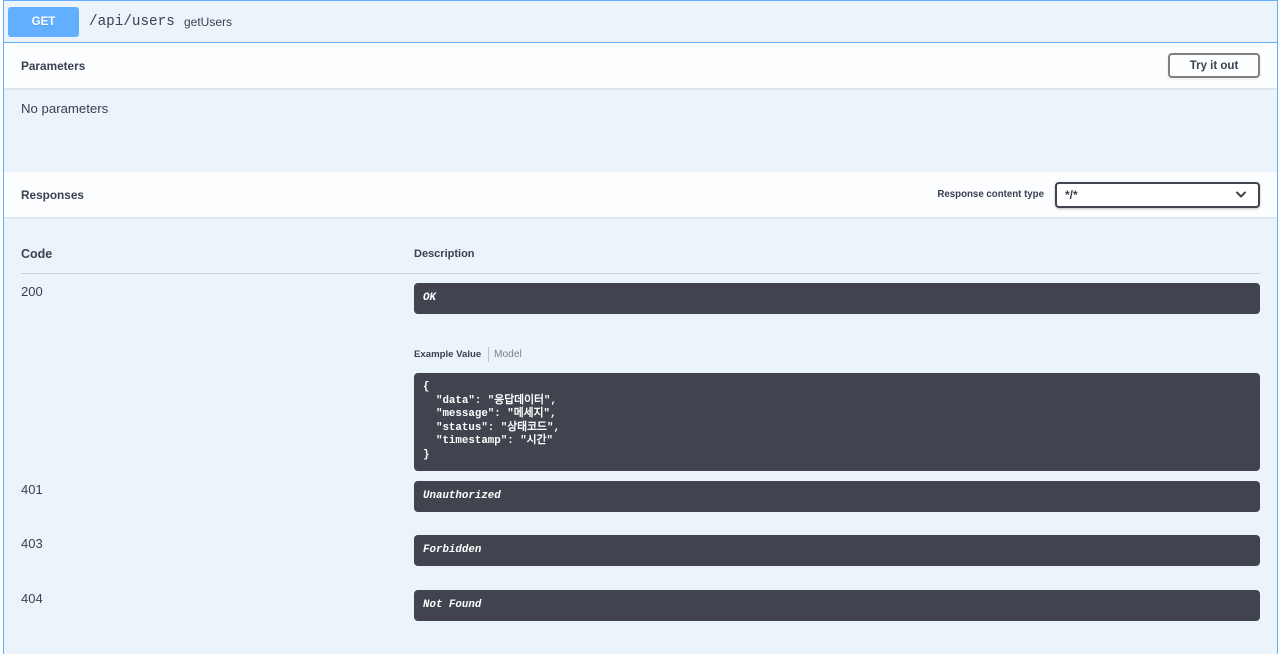 This screenshot has width=1280, height=654. Describe the element at coordinates (640, 22) in the screenshot. I see `operation-summary: GET /api/users getUsers` at that location.